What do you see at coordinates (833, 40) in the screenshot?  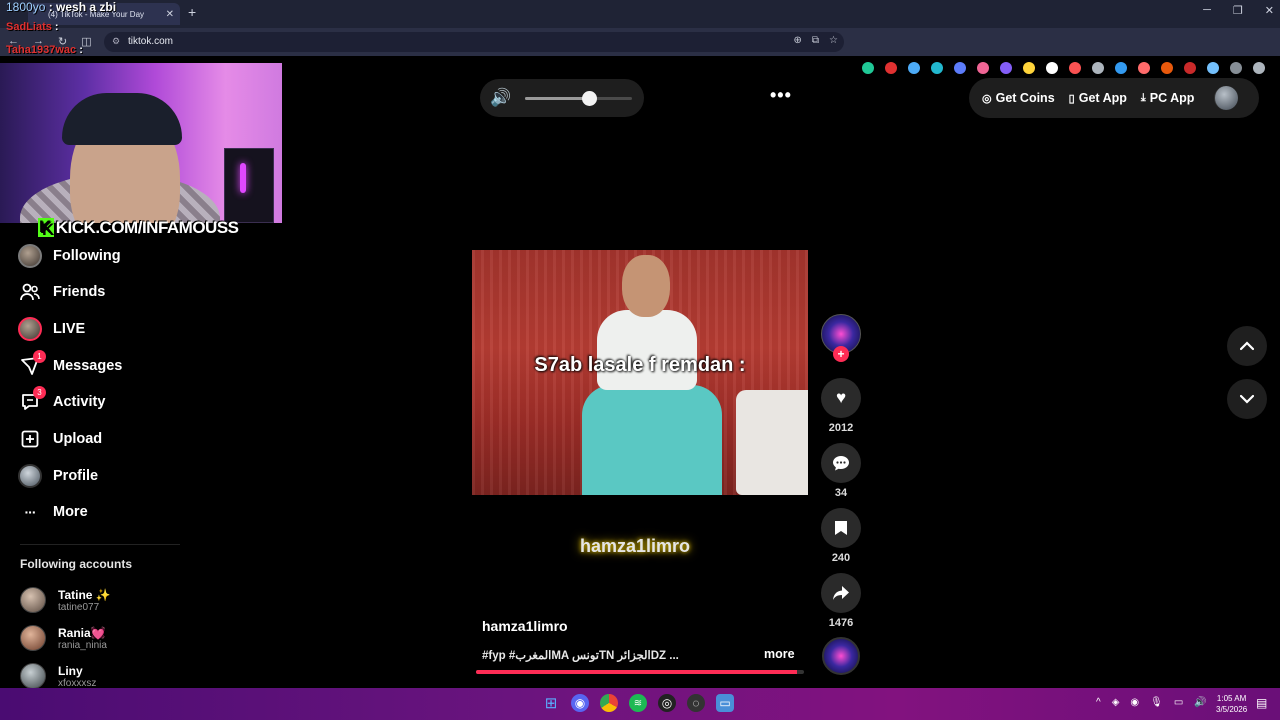 I see `bookmark-star-icon: ☆` at bounding box center [833, 40].